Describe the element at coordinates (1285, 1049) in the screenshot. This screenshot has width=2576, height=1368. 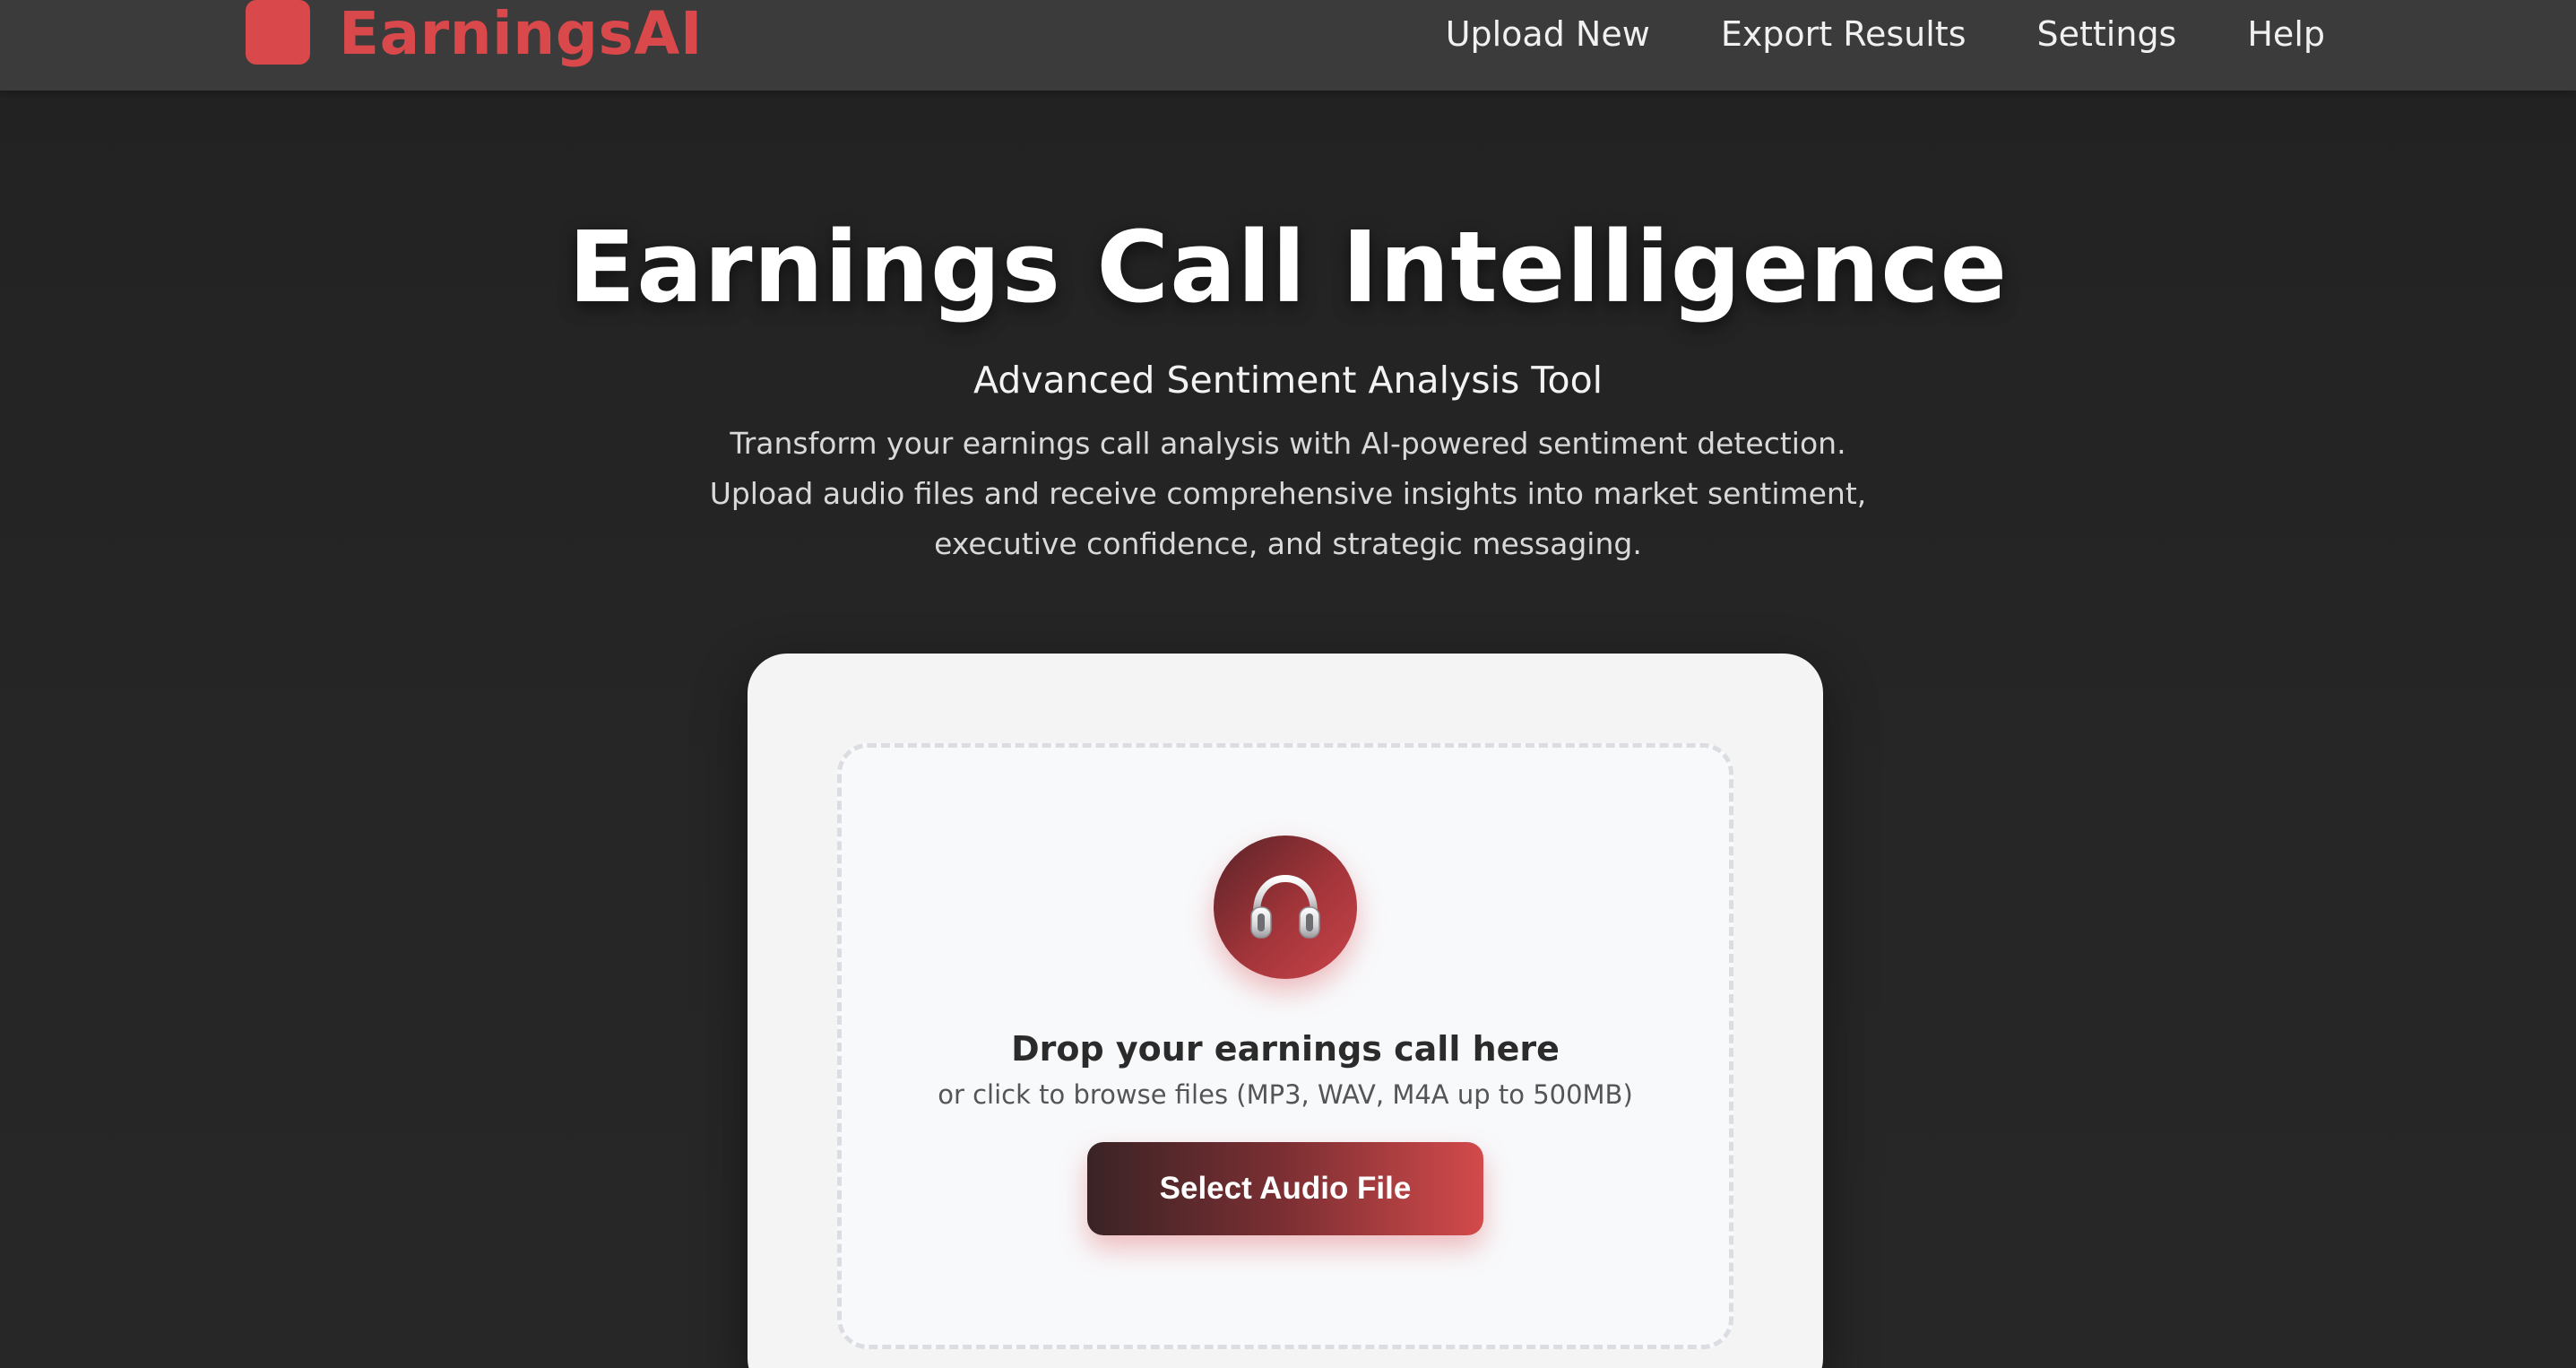
I see `dropzone-title: Drop your earnings call here` at that location.